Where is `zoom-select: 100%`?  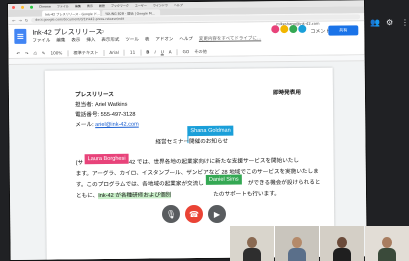
zoom-select: 100% is located at coordinates (56, 52).